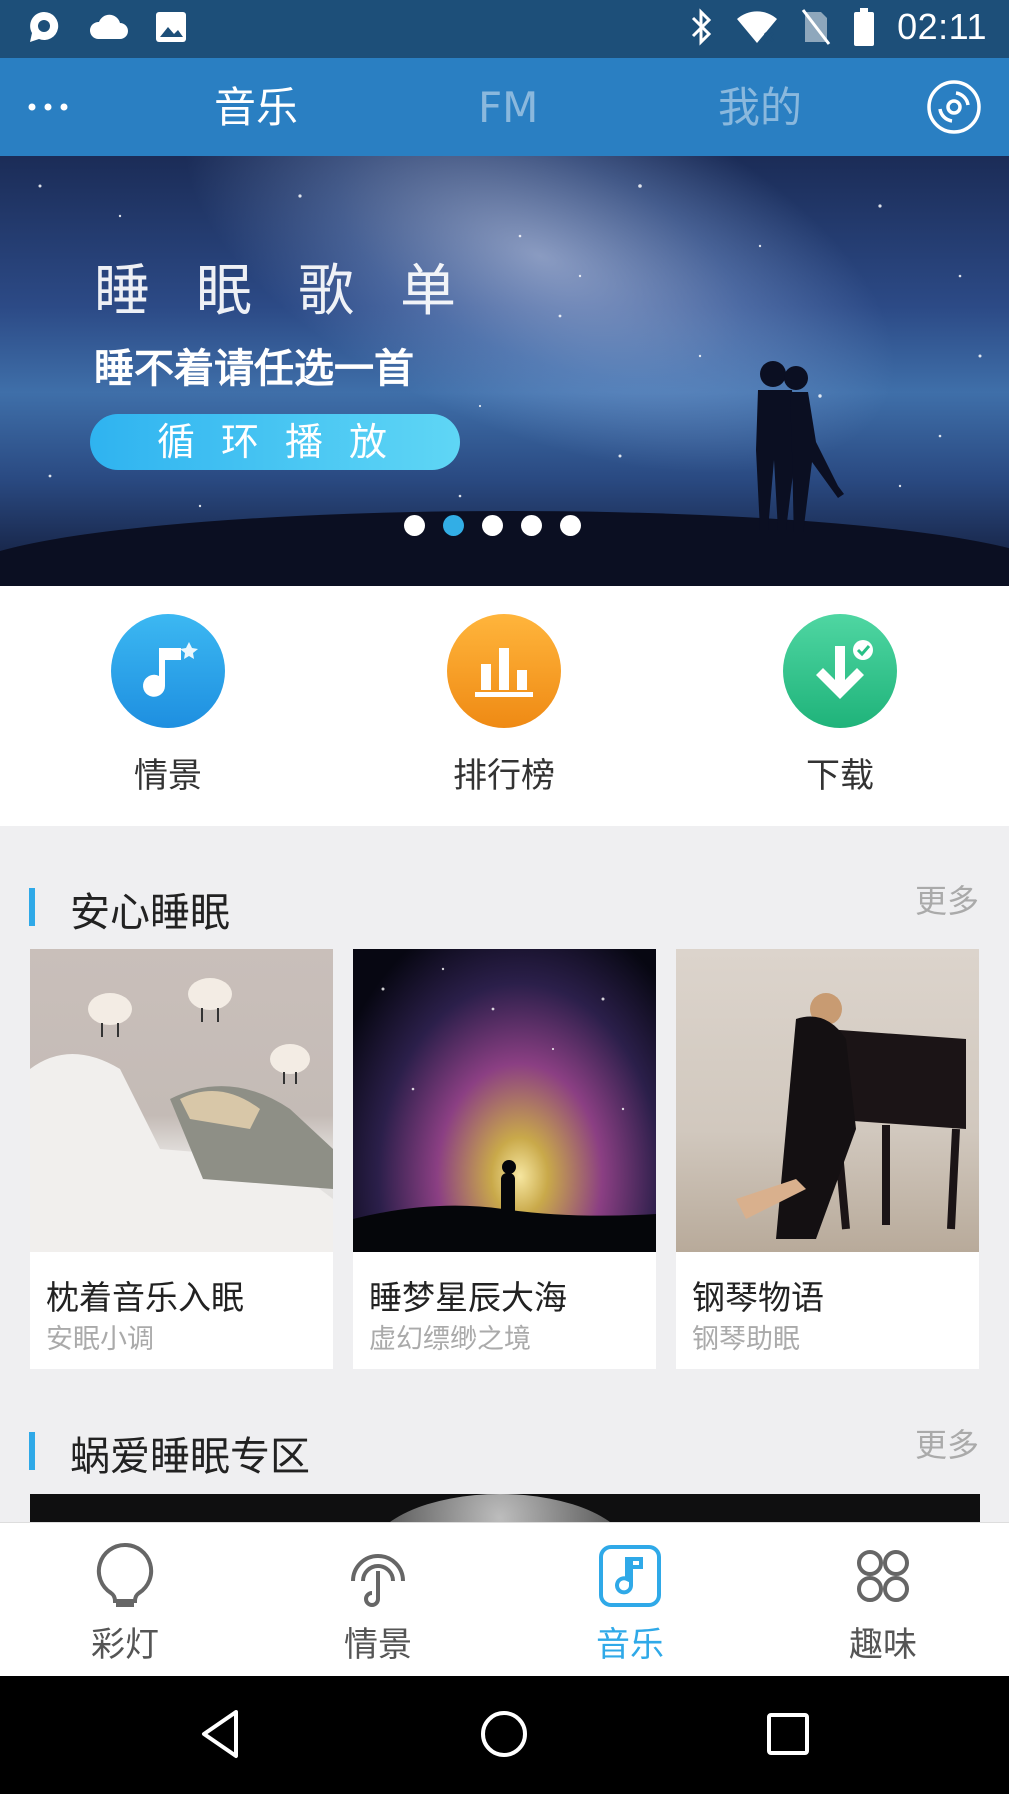 This screenshot has width=1009, height=1794. I want to click on grid-icon, so click(883, 1576).